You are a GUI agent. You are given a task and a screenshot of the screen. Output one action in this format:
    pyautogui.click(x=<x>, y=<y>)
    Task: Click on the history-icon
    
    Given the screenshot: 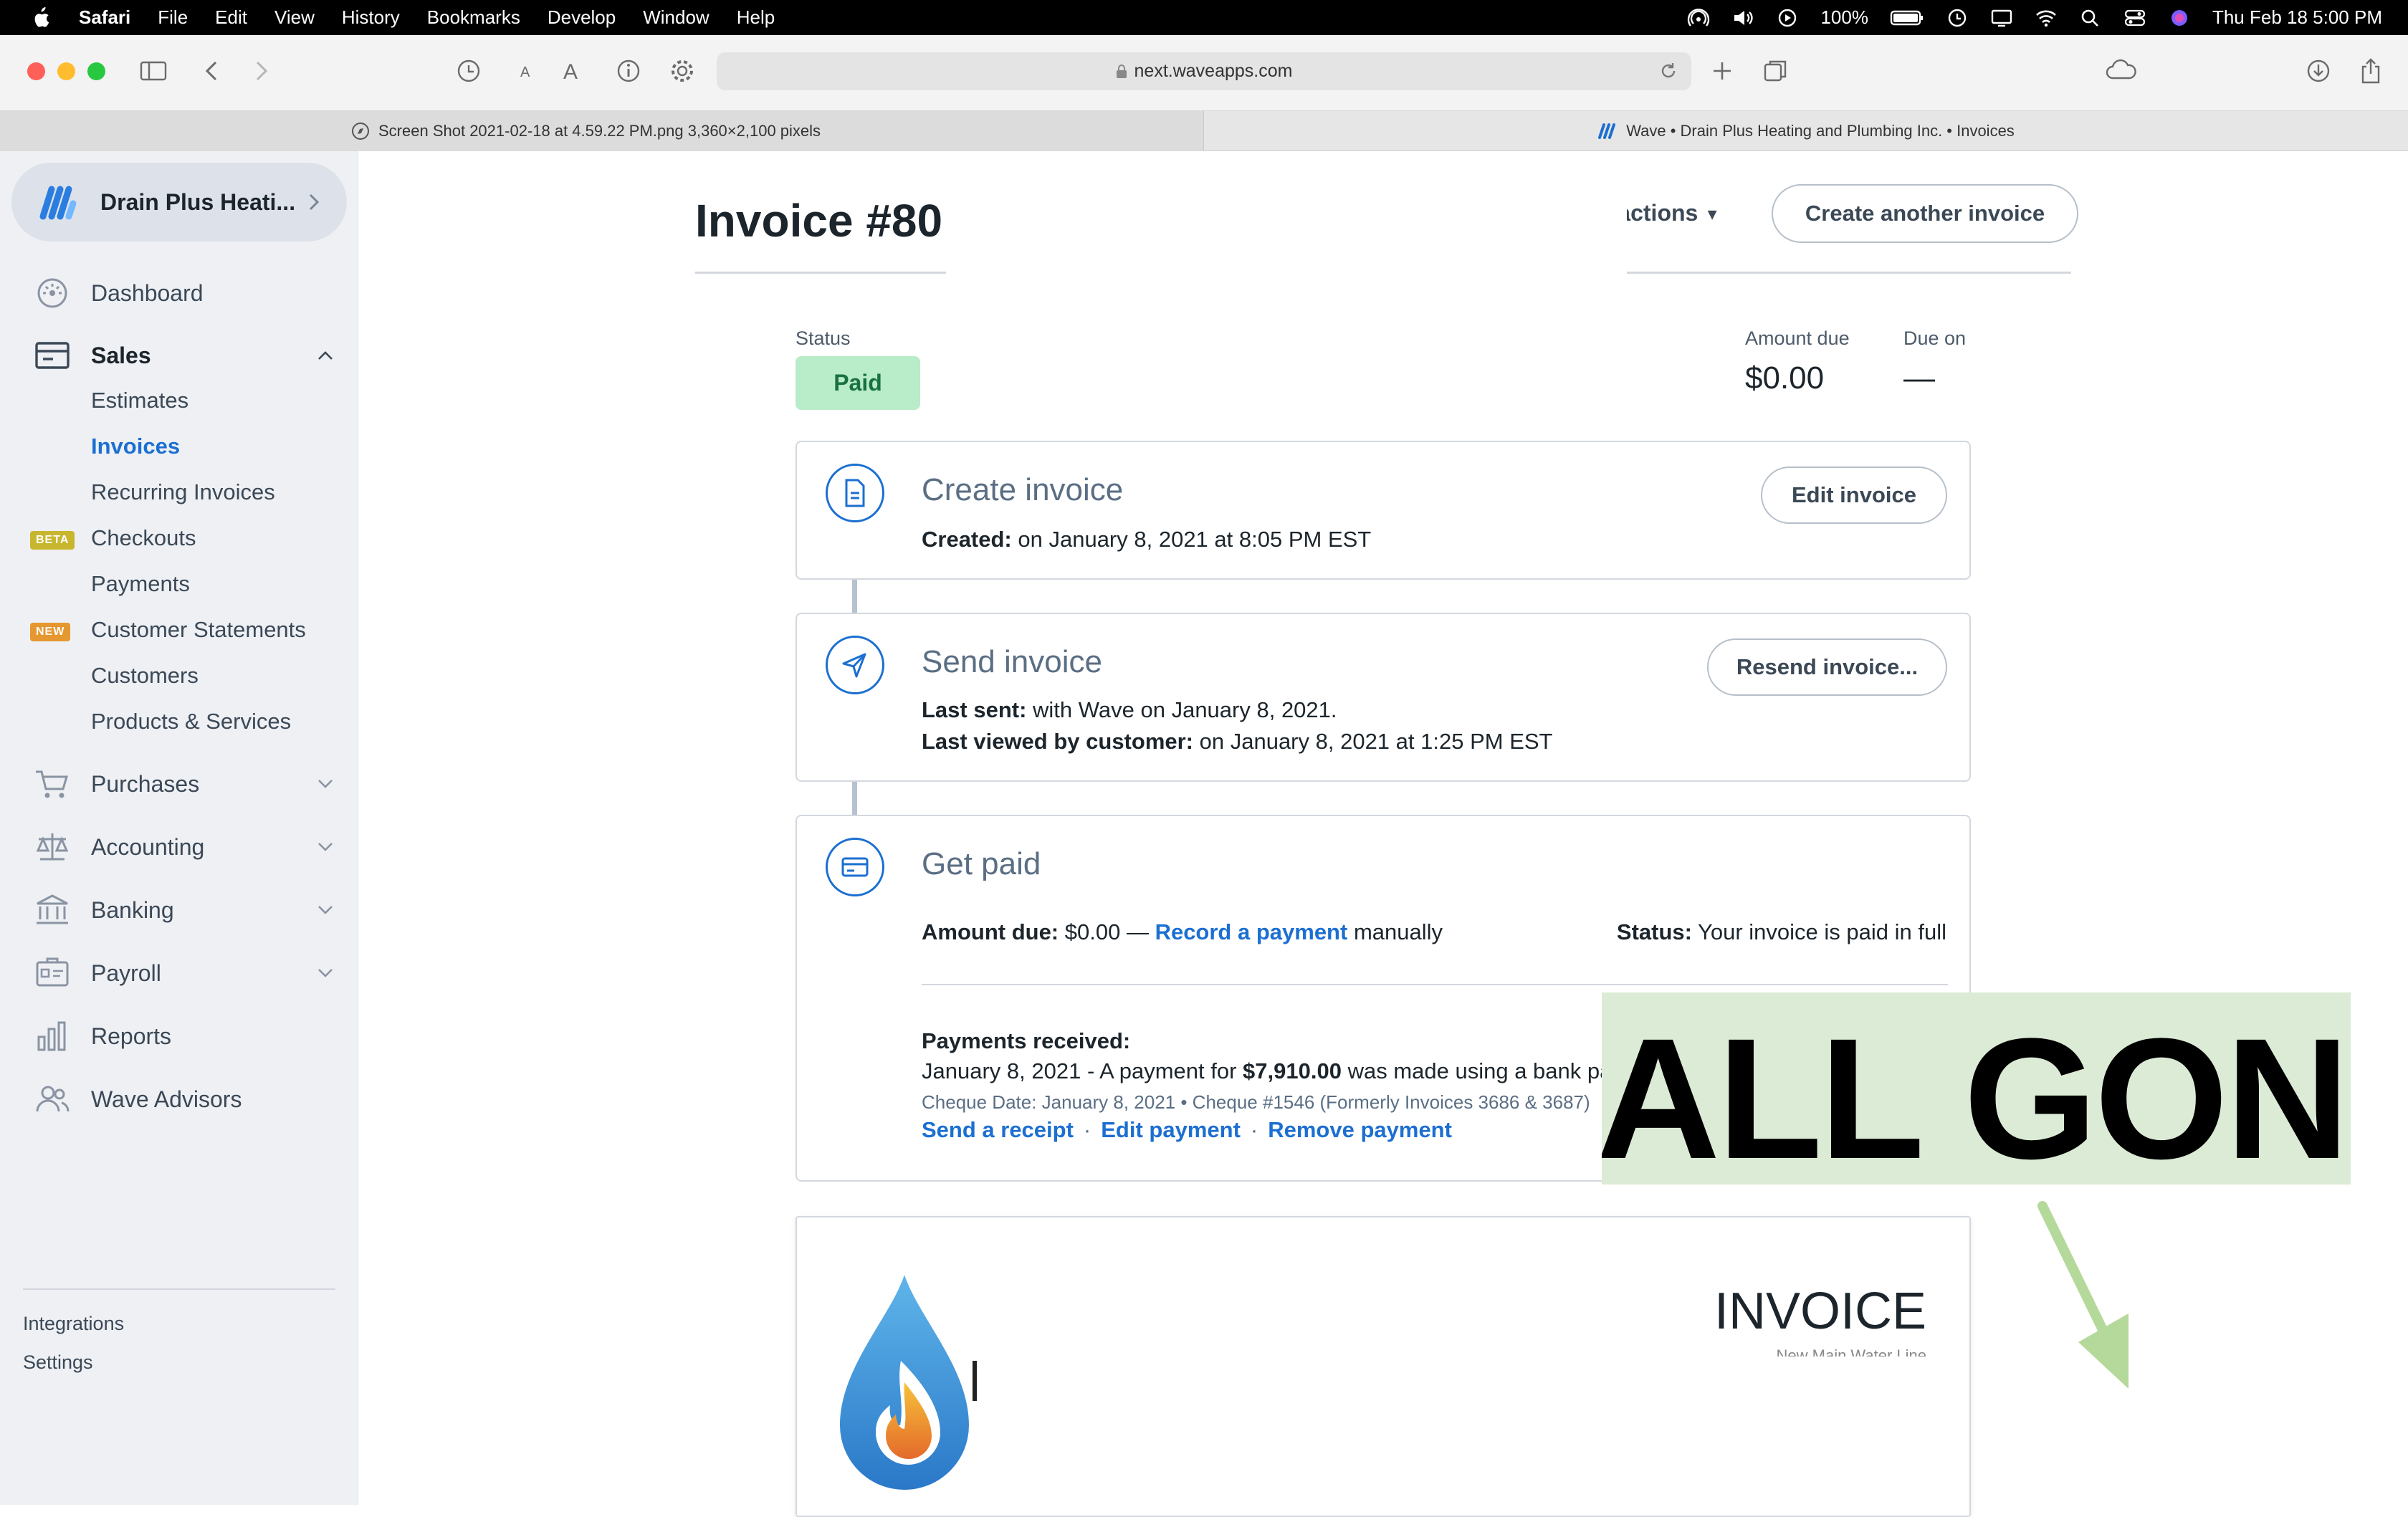 What is the action you would take?
    pyautogui.click(x=469, y=71)
    